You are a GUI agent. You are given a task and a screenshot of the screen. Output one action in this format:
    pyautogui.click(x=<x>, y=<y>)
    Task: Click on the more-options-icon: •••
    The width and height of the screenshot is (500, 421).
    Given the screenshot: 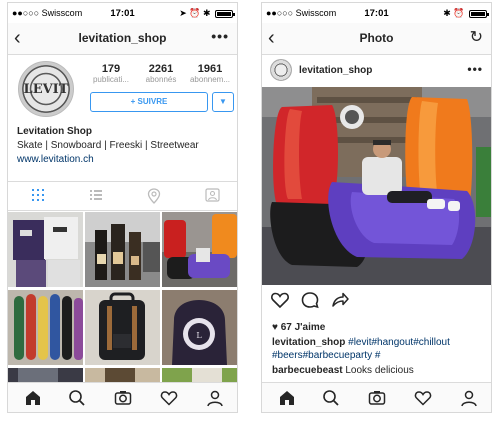 What is the action you would take?
    pyautogui.click(x=220, y=36)
    